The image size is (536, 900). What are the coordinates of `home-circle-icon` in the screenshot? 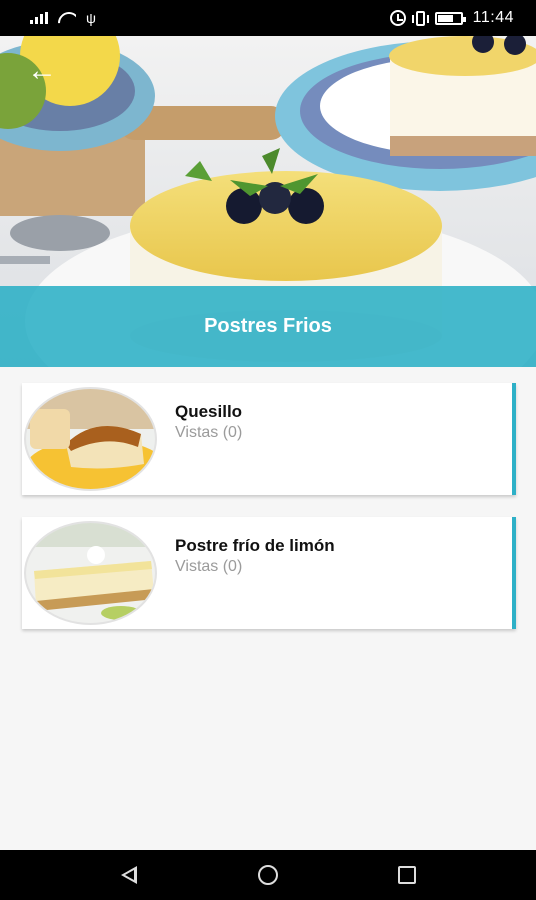 It's located at (267, 875).